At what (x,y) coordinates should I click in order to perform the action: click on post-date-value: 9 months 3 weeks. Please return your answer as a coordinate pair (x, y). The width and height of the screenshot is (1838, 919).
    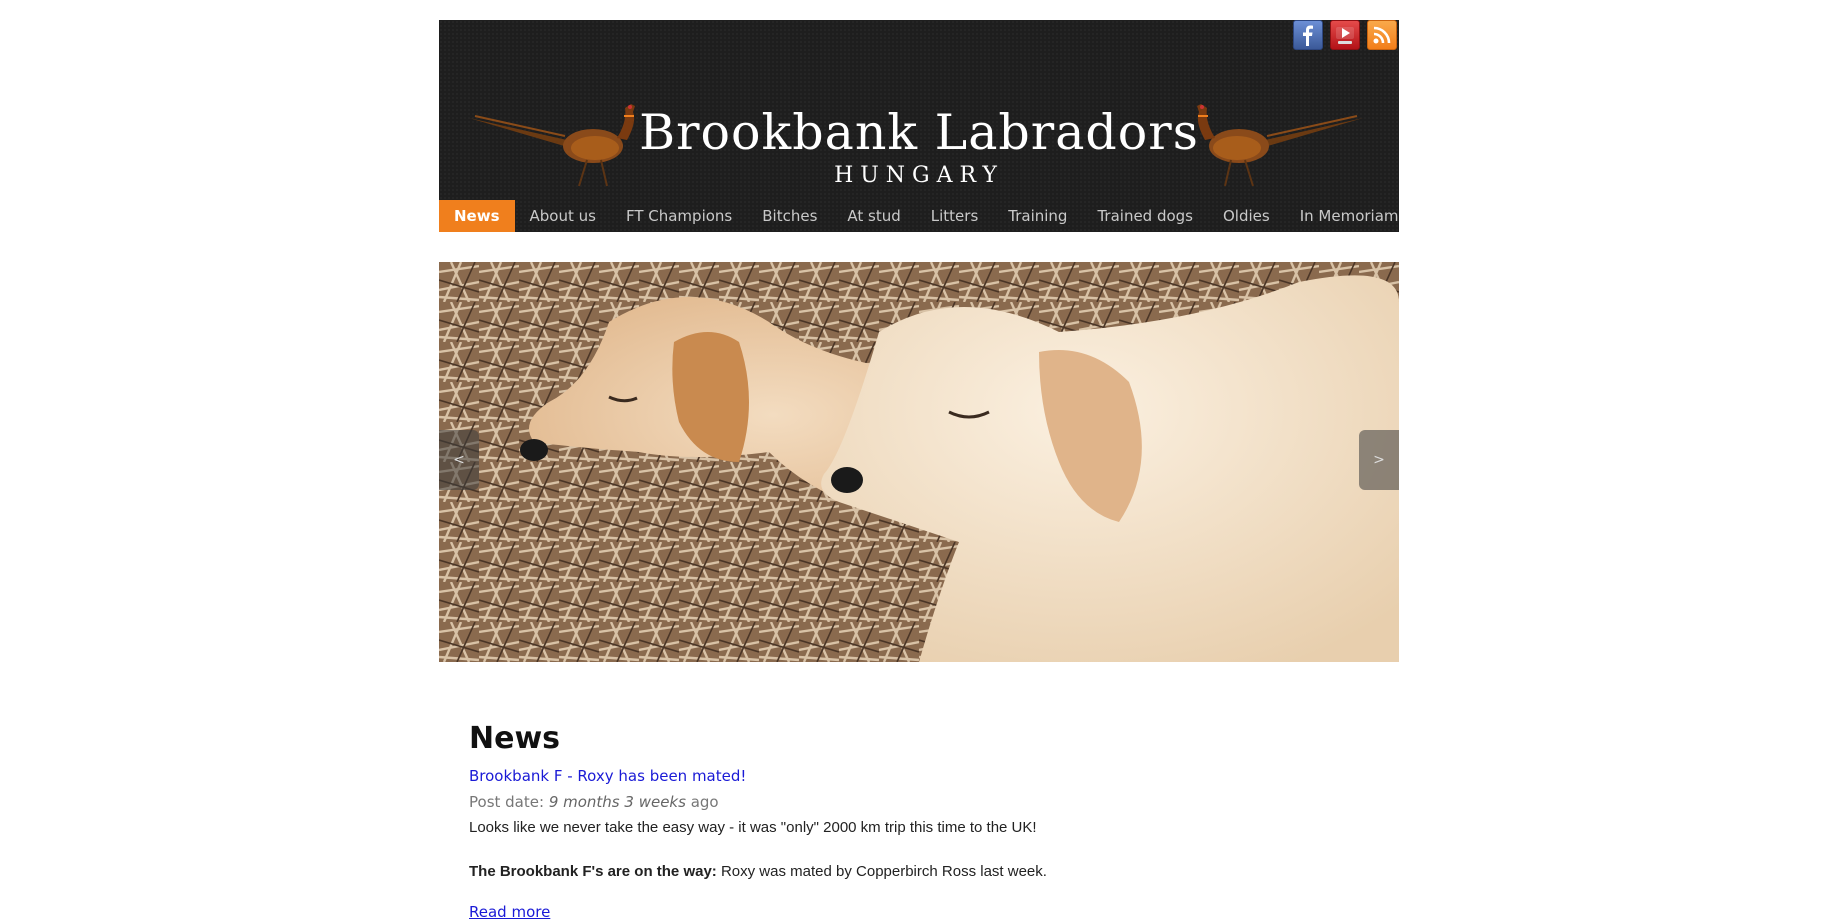
    Looking at the image, I should click on (617, 802).